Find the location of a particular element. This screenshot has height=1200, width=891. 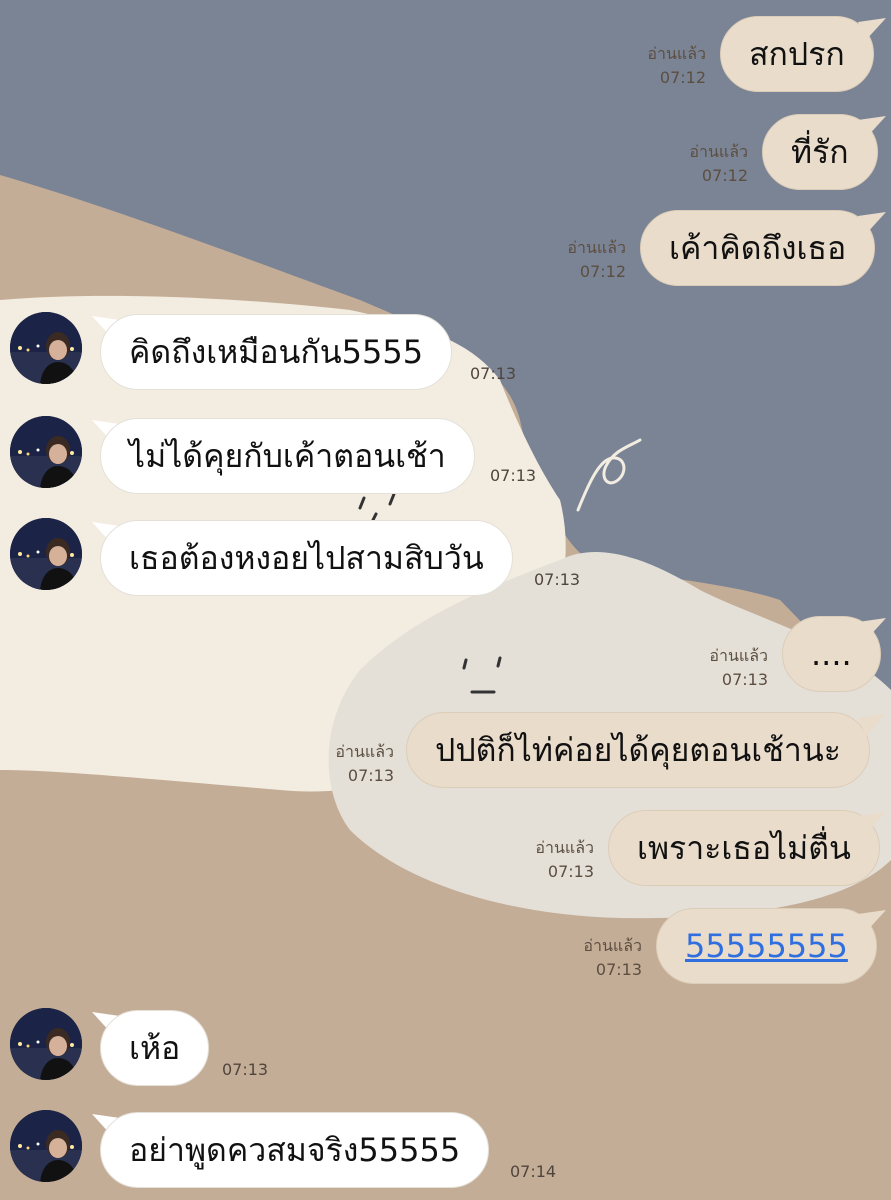

sent-message: เค้าคิดถึงเธอ is located at coordinates (758, 248).